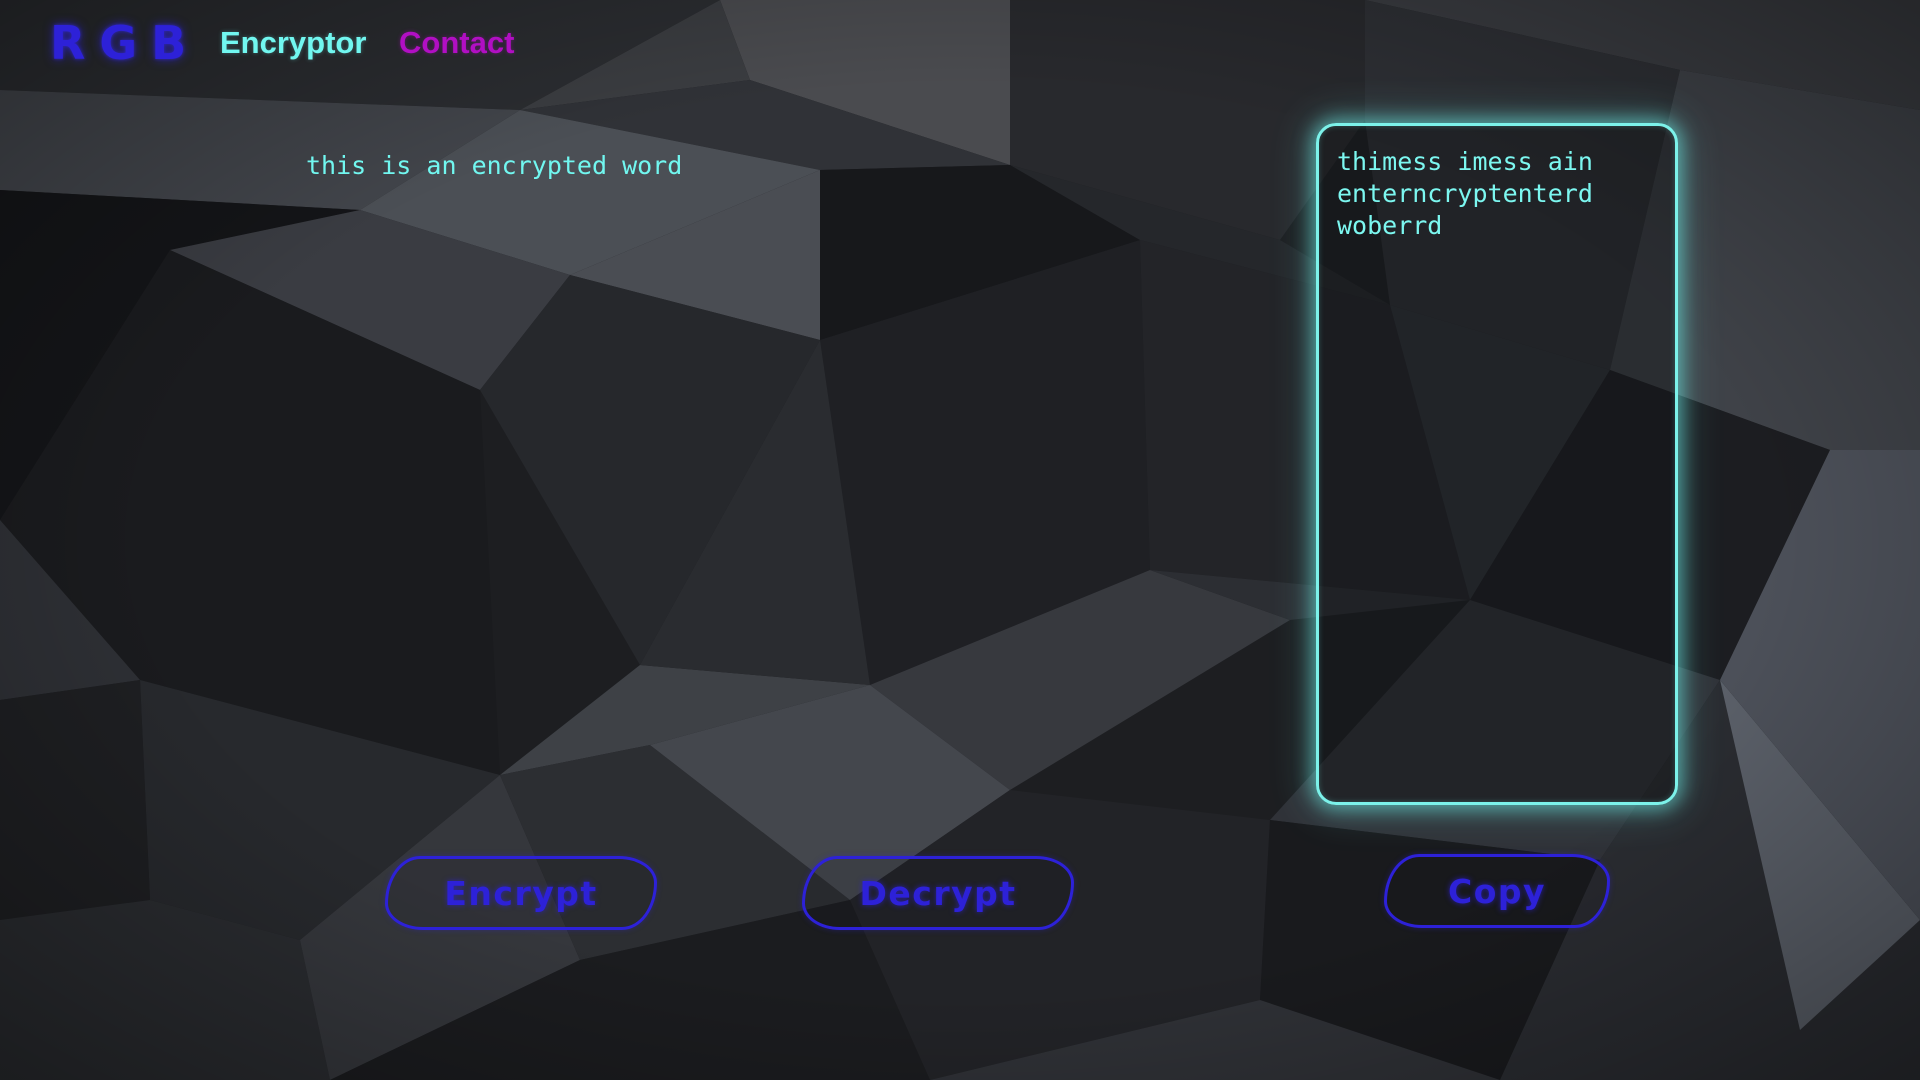  What do you see at coordinates (293, 43) in the screenshot?
I see `nav-link-encryptor: Encryptor` at bounding box center [293, 43].